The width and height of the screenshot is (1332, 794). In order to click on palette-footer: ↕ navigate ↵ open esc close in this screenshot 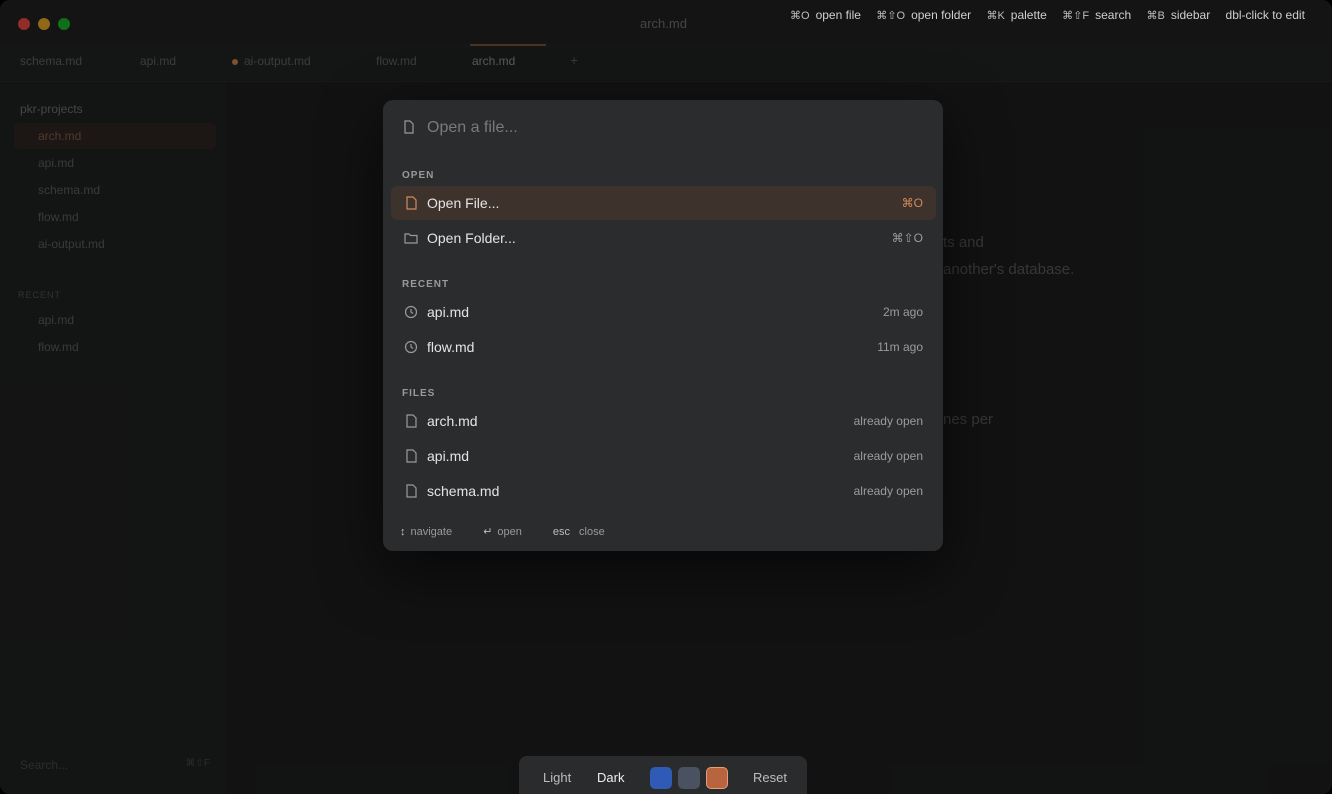, I will do `click(516, 531)`.